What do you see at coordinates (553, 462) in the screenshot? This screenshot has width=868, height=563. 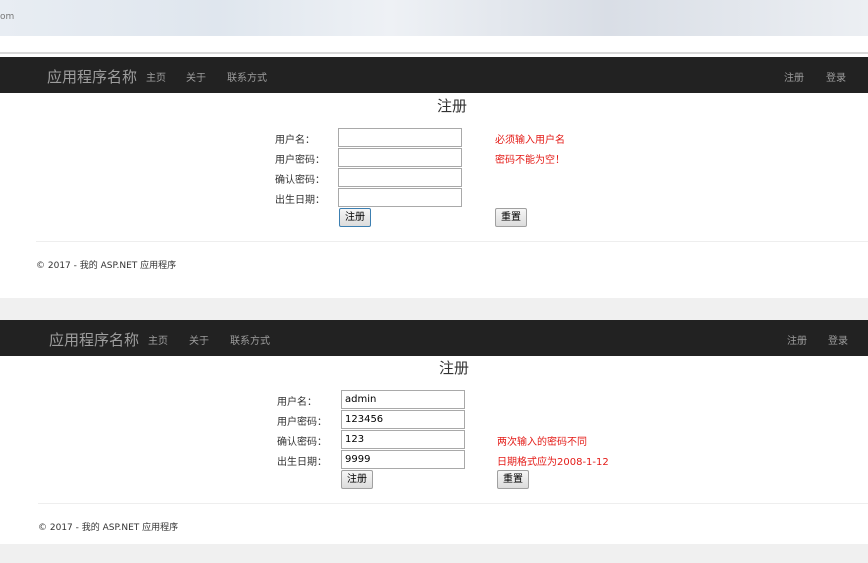 I see `birthday-error: 日期格式应为2008-1-12` at bounding box center [553, 462].